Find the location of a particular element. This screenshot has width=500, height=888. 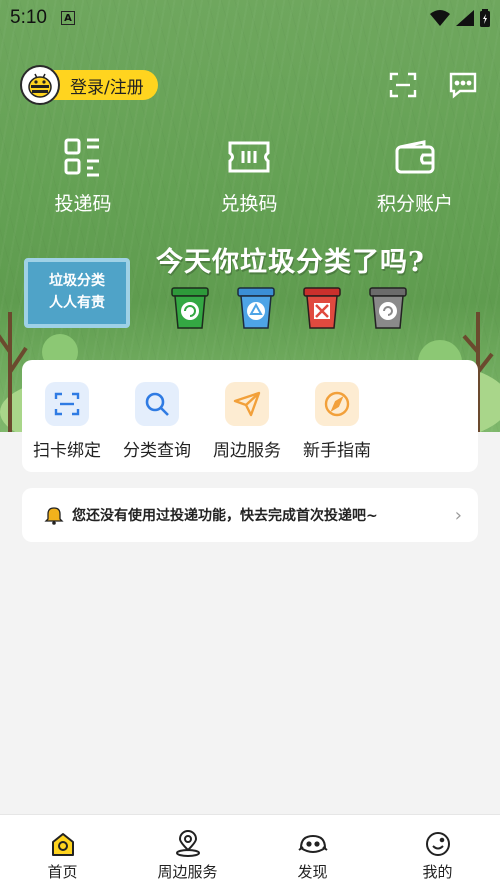

ticket-icon is located at coordinates (249, 157).